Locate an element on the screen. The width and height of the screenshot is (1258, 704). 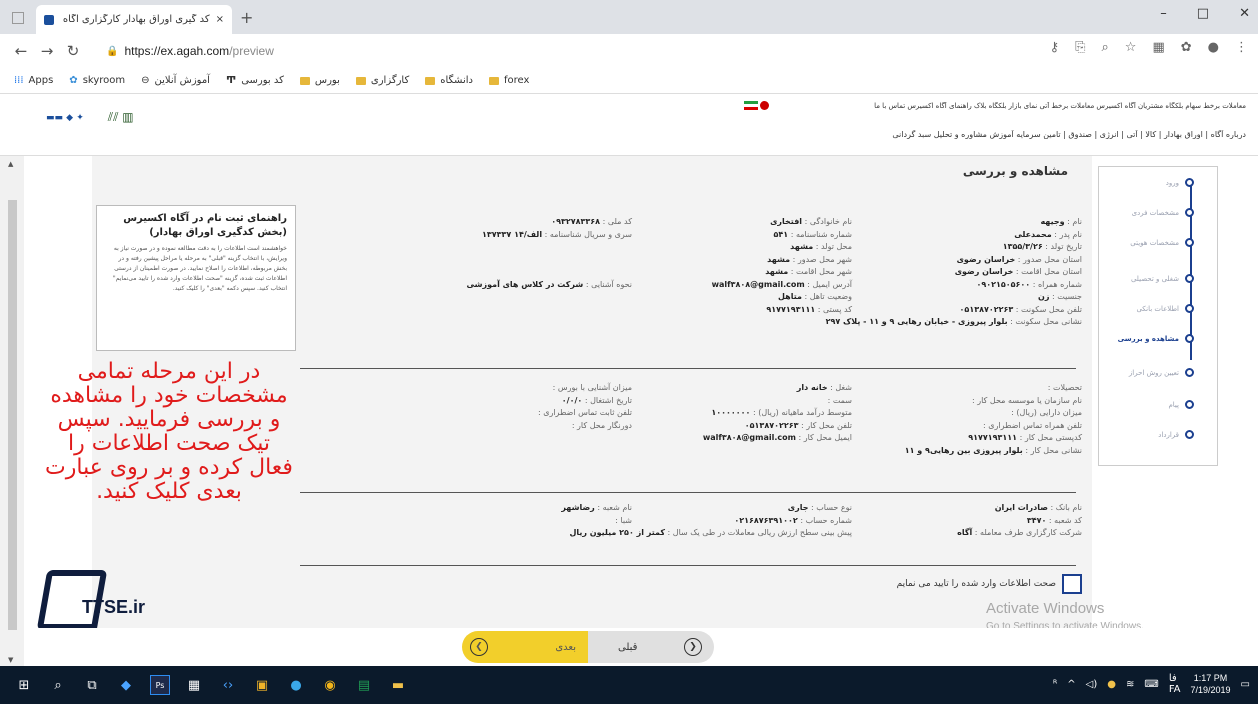
explorer-icon: ▬ is located at coordinates (398, 685).